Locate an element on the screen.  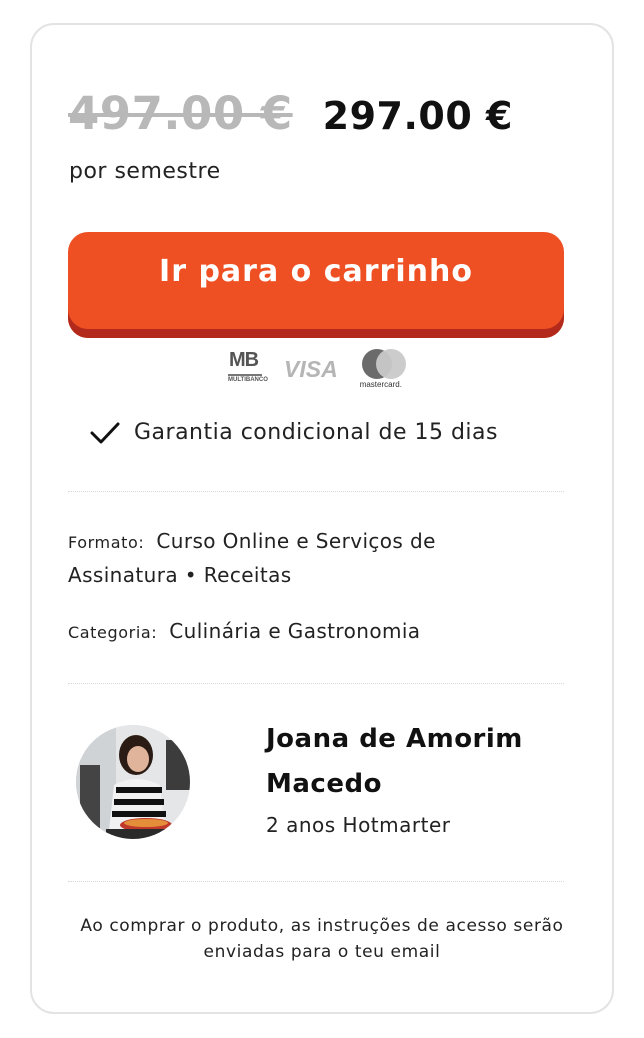
author-tenure: 2 anos Hotmarter is located at coordinates (358, 825).